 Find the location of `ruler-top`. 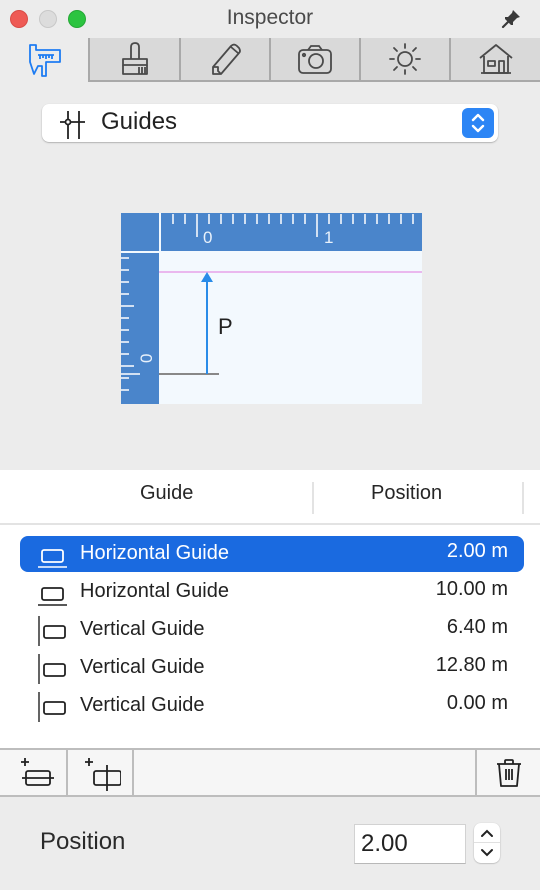

ruler-top is located at coordinates (291, 232).